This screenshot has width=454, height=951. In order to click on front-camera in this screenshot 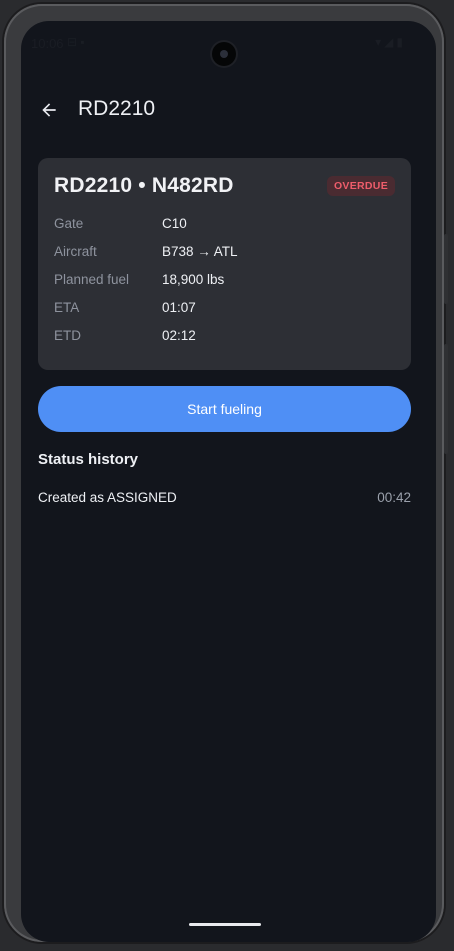, I will do `click(224, 54)`.